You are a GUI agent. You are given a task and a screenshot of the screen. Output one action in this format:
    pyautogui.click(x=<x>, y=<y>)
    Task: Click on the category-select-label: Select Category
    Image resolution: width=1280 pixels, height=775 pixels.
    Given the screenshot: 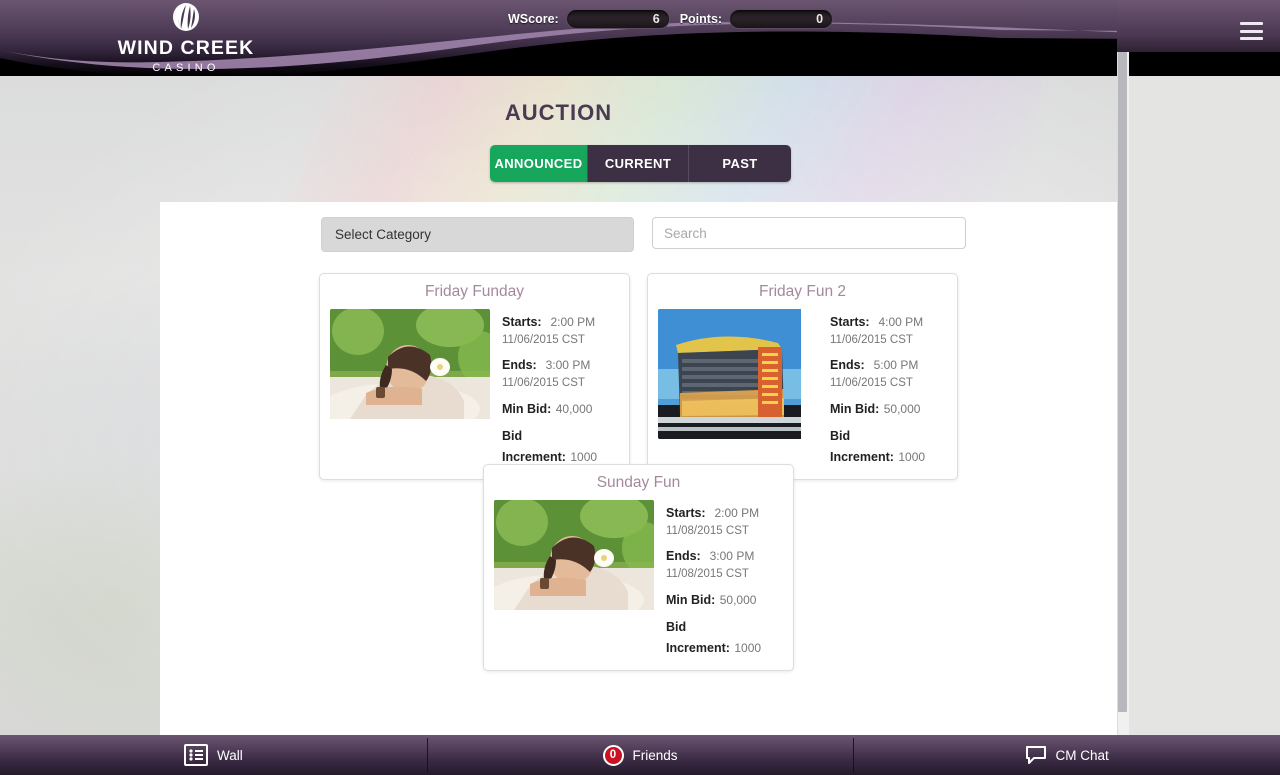 What is the action you would take?
    pyautogui.click(x=383, y=234)
    